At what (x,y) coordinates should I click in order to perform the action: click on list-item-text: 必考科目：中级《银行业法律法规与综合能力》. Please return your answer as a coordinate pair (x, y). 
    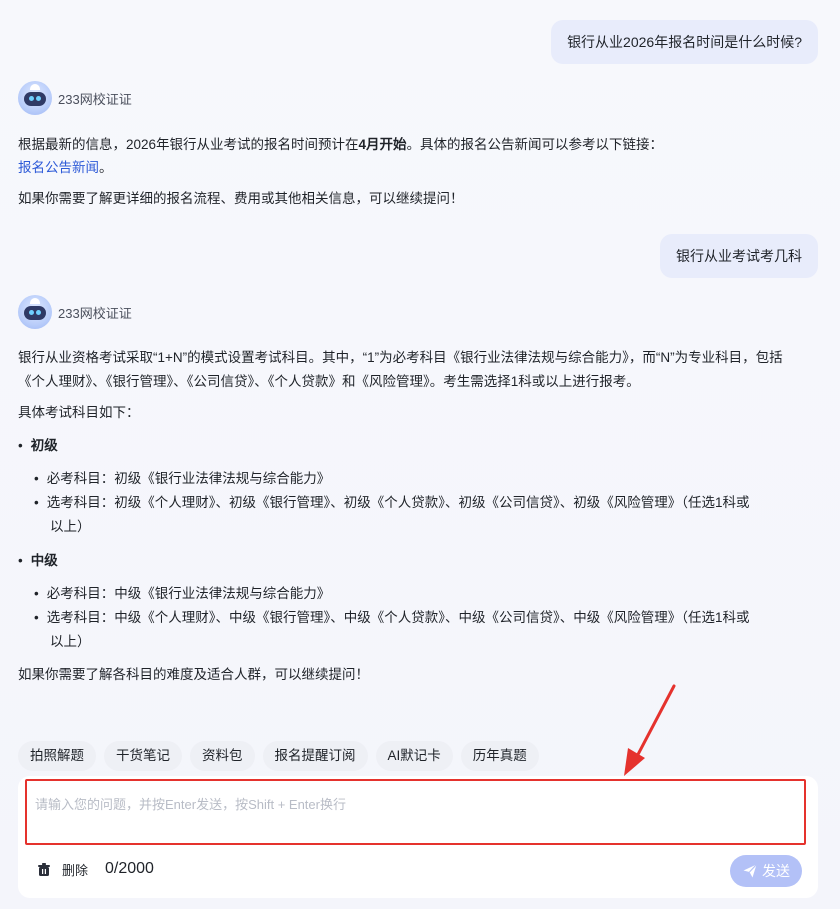
    Looking at the image, I should click on (188, 593).